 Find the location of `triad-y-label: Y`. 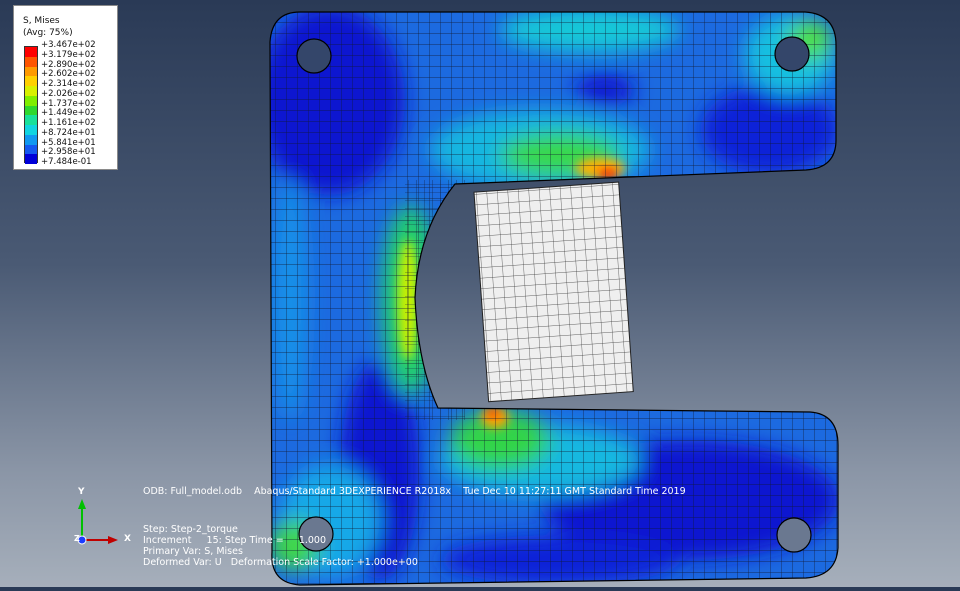

triad-y-label: Y is located at coordinates (81, 492).